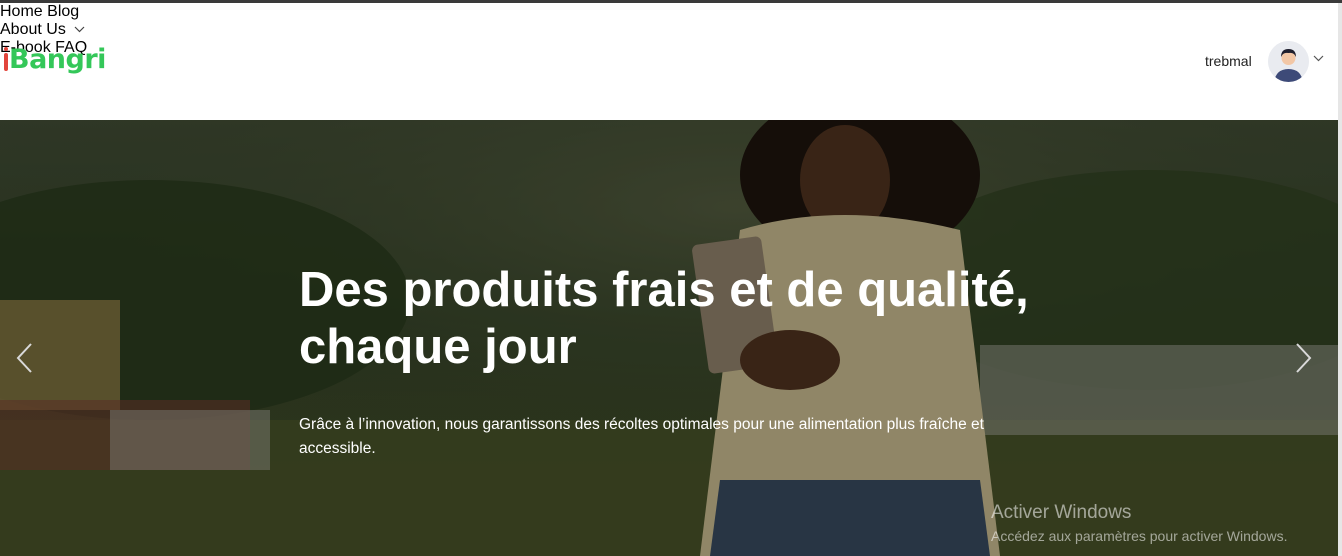 This screenshot has width=1342, height=556. I want to click on page-scrollbar, so click(1340, 279).